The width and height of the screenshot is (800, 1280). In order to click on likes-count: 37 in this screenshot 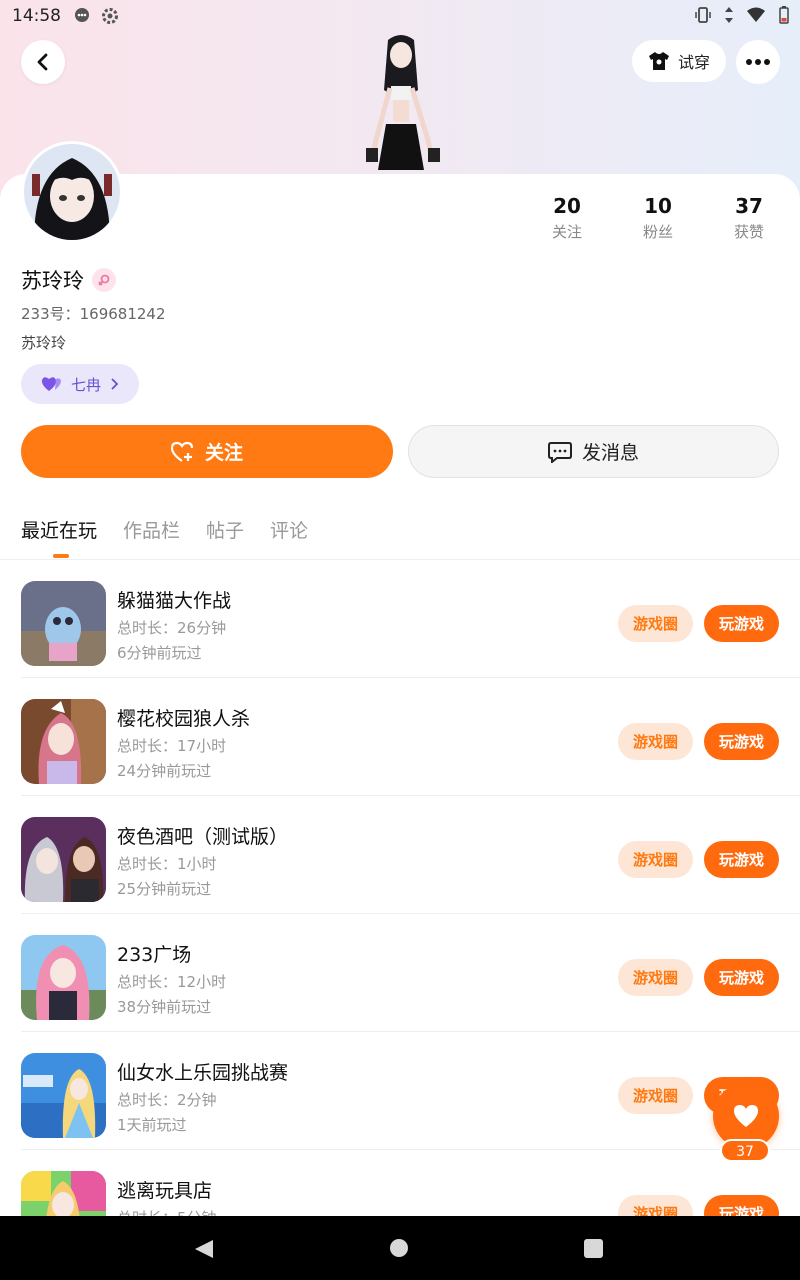, I will do `click(749, 206)`.